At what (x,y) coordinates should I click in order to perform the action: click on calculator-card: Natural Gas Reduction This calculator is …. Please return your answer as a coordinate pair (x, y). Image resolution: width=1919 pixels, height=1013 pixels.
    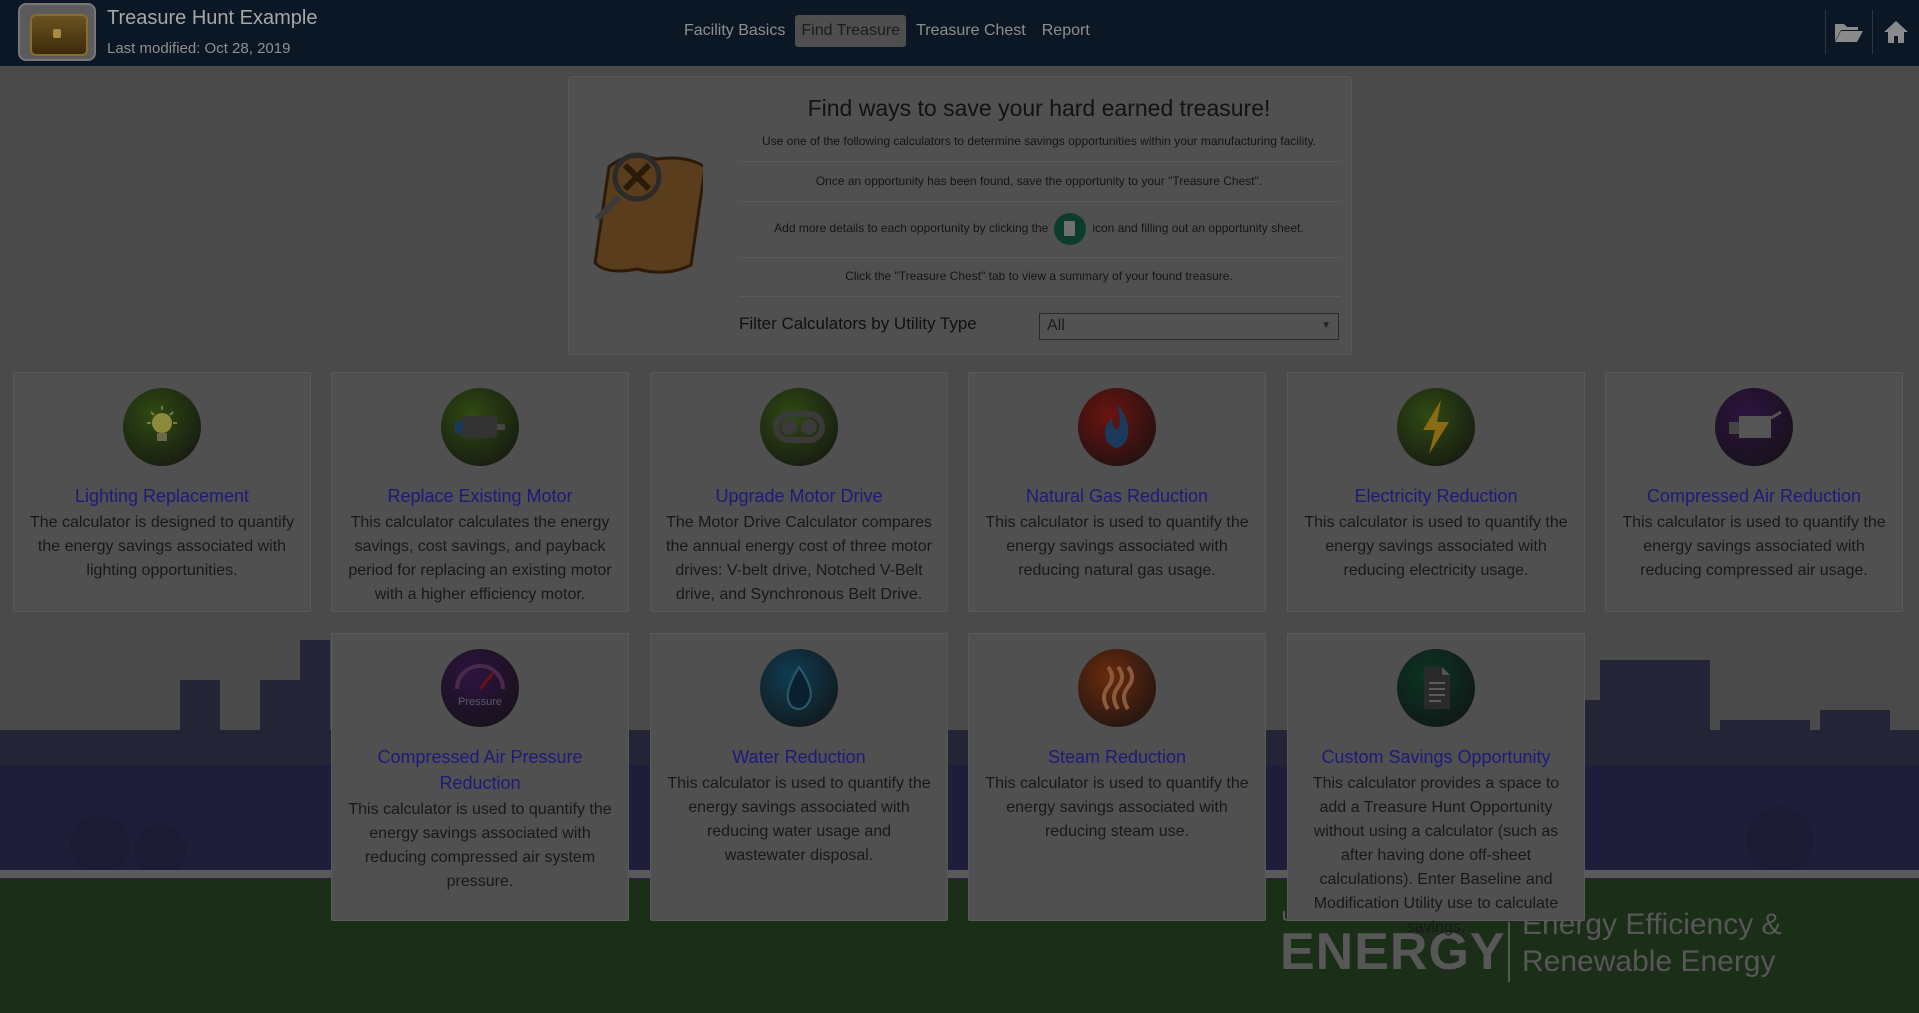
    Looking at the image, I should click on (1117, 492).